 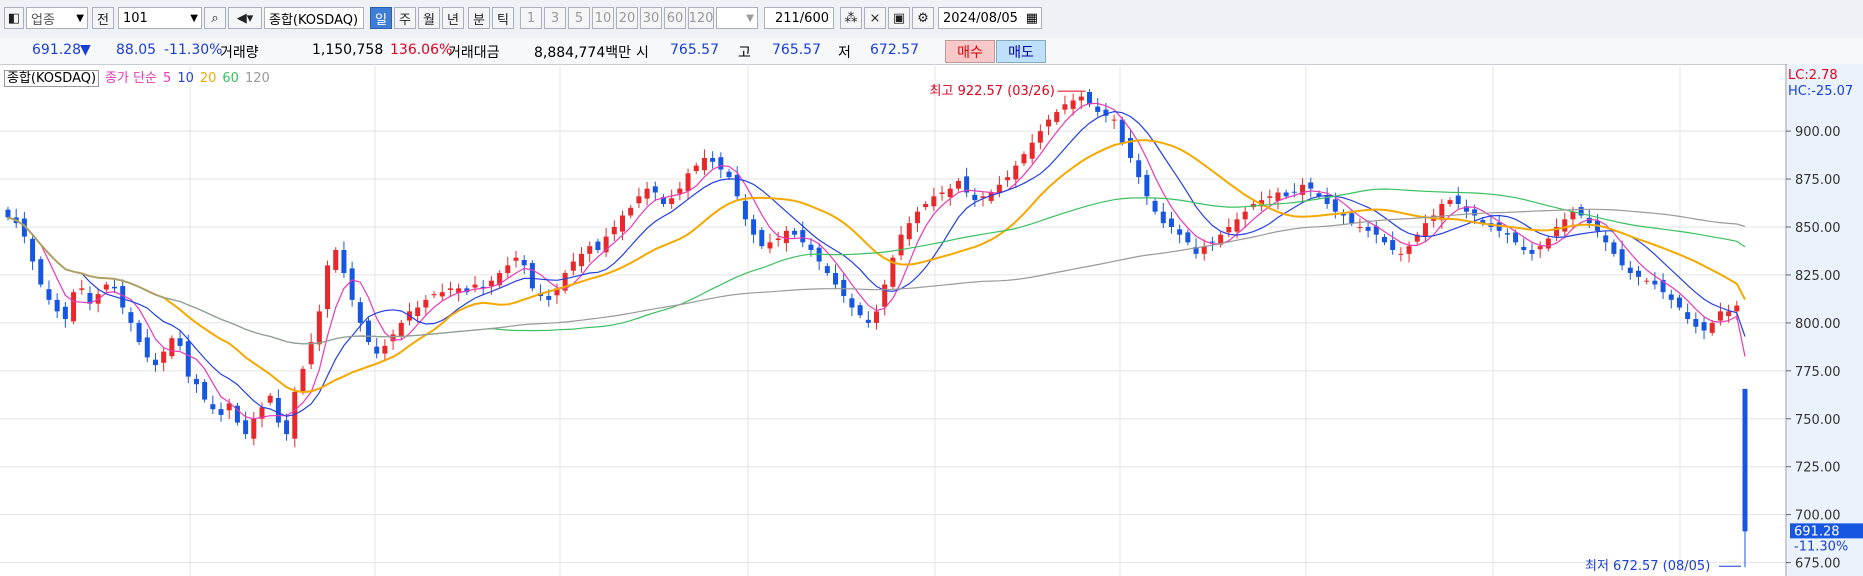 What do you see at coordinates (990, 18) in the screenshot?
I see `date-input: 2024/08/05 ▦` at bounding box center [990, 18].